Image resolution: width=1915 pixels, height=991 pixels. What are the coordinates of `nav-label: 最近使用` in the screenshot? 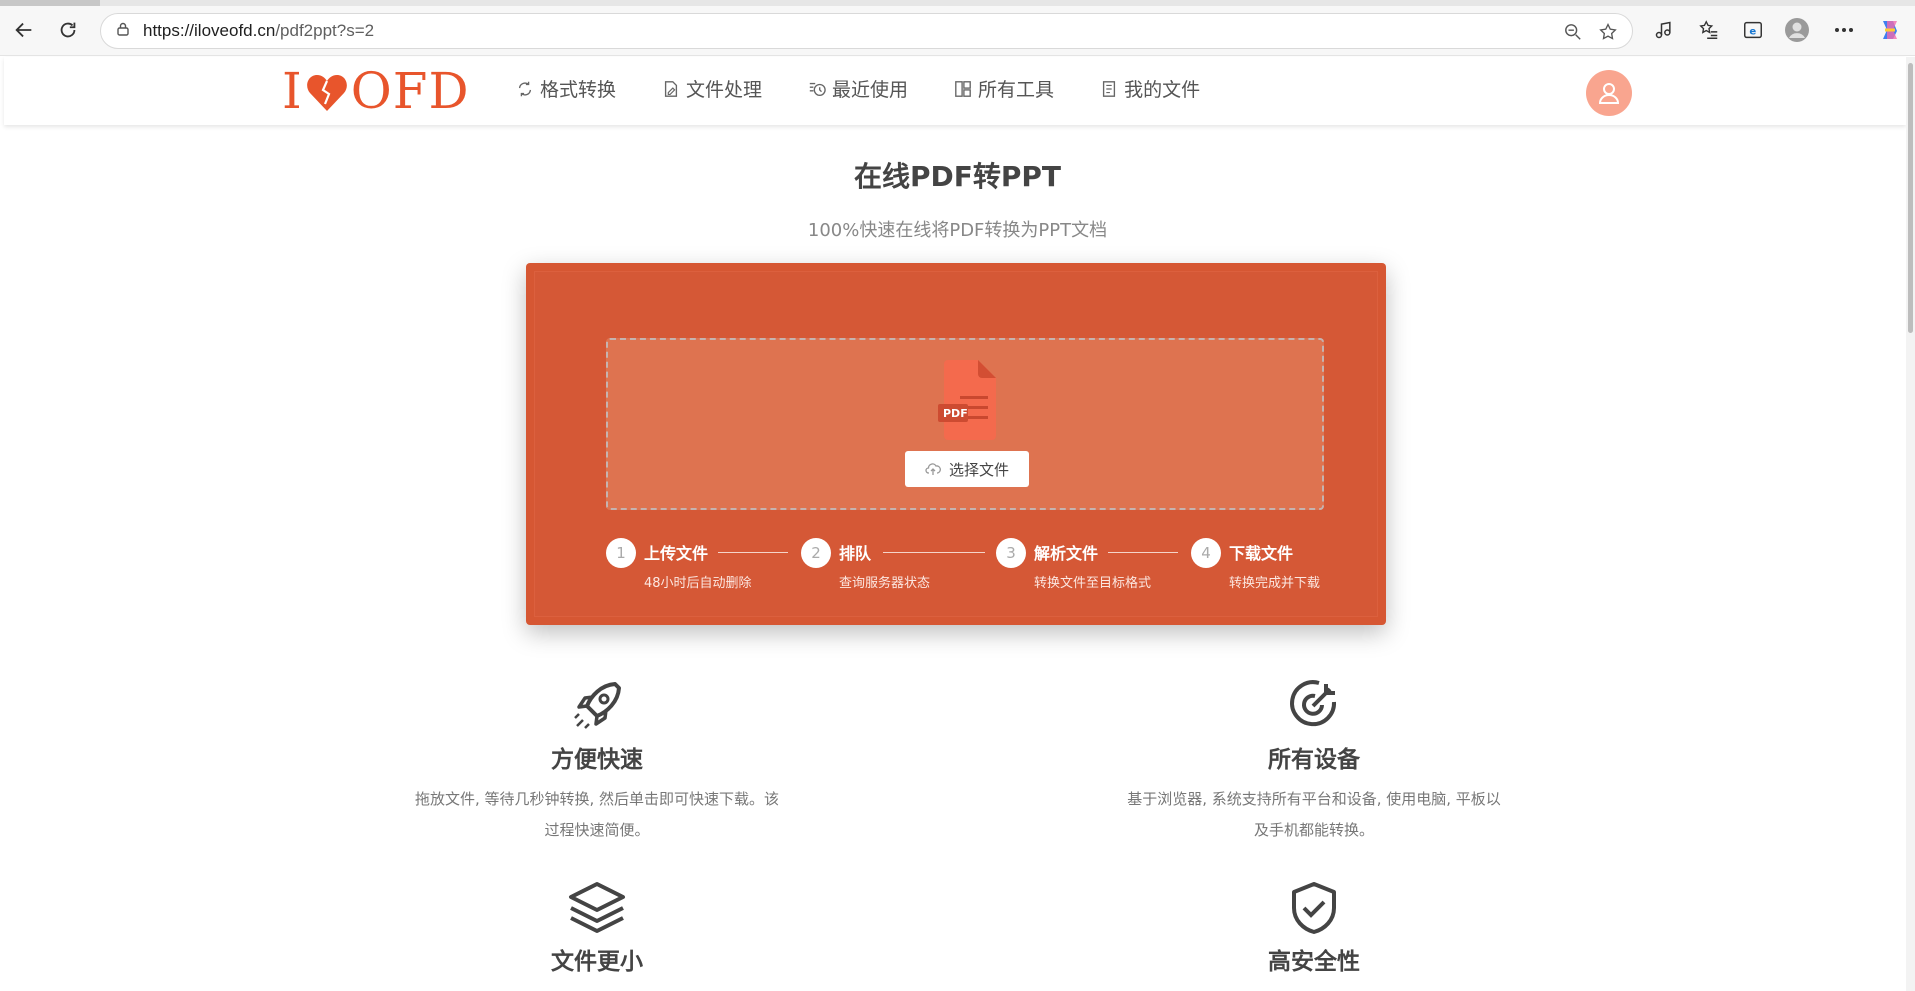 It's located at (870, 90).